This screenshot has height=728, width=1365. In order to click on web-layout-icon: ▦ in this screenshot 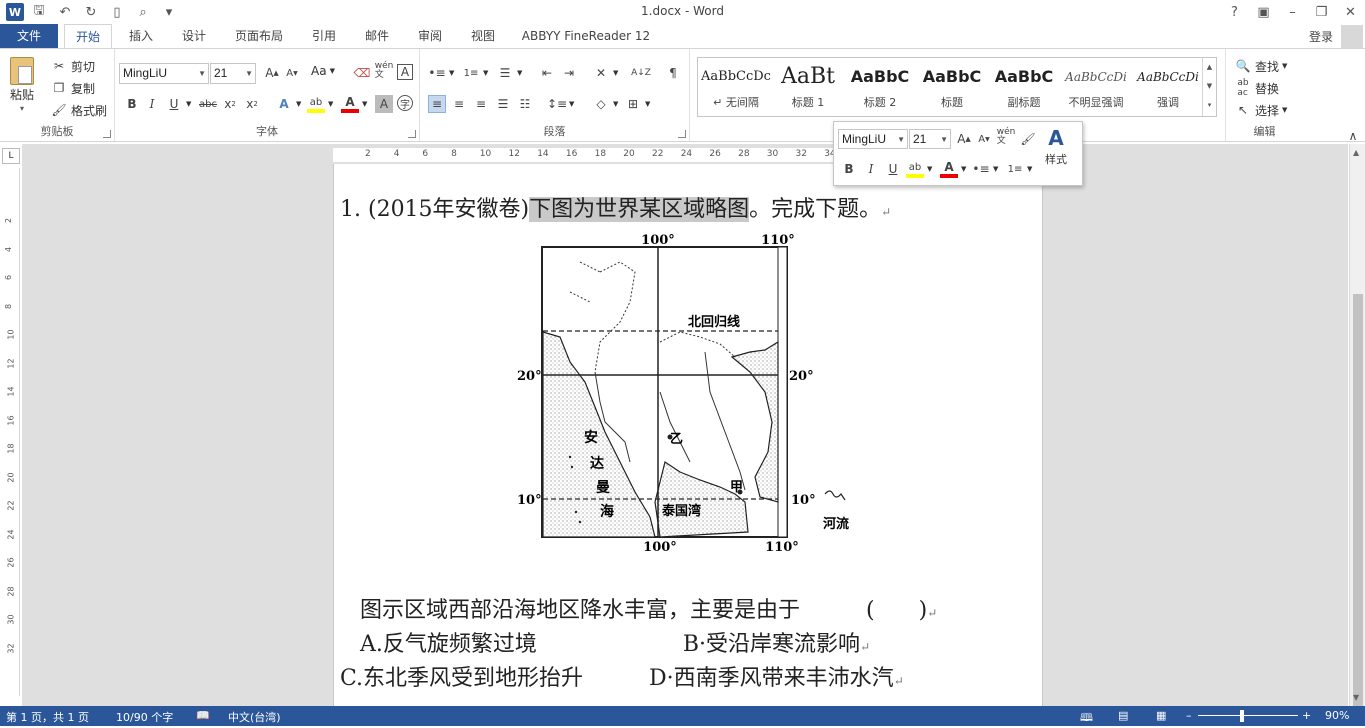, I will do `click(1161, 715)`.